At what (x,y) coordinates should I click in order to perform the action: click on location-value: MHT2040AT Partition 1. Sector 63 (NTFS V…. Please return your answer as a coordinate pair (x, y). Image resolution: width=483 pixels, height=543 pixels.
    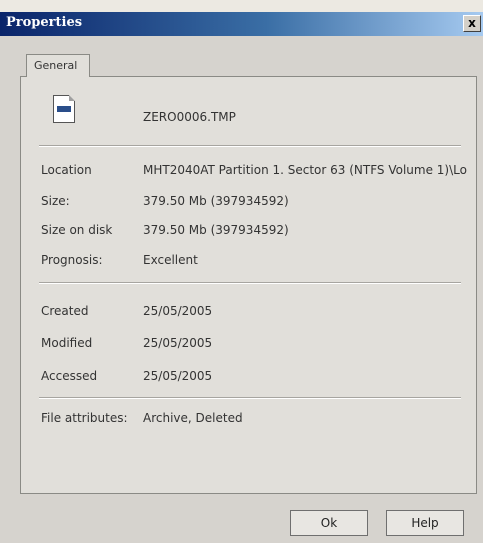
    Looking at the image, I should click on (305, 170).